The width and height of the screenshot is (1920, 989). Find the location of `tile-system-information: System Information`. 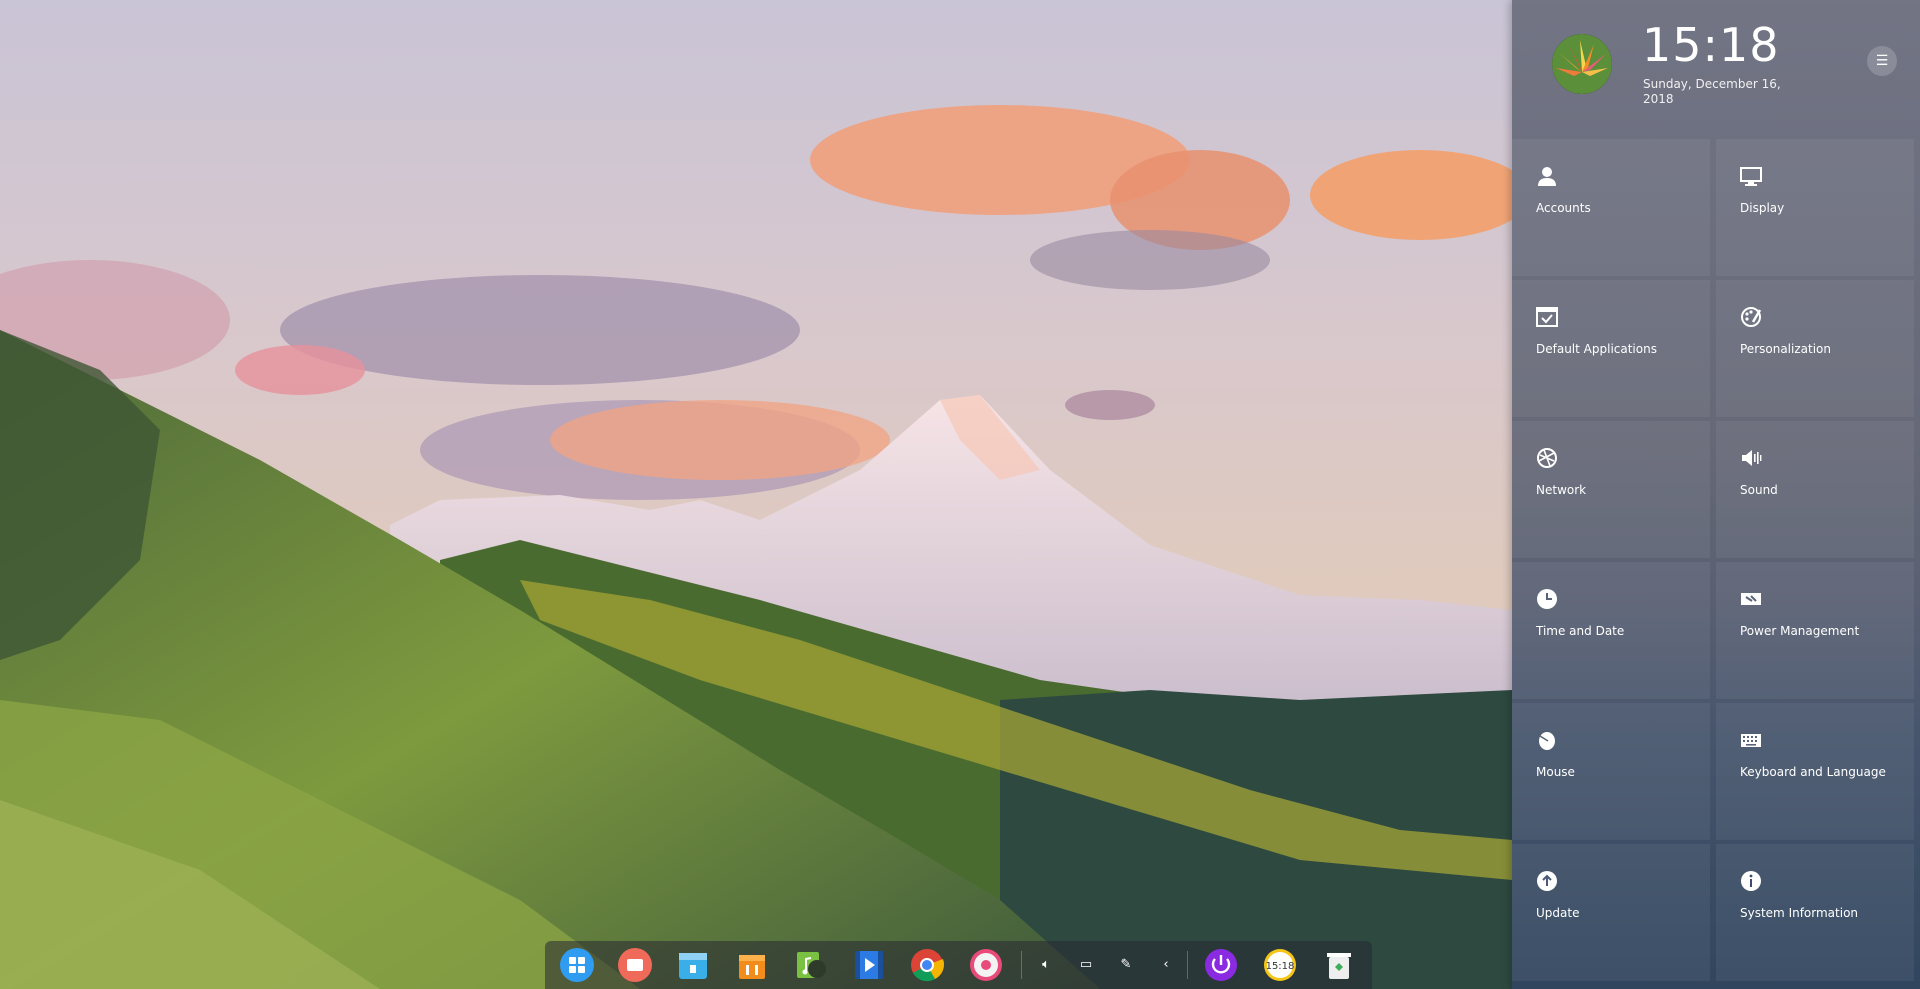

tile-system-information: System Information is located at coordinates (1815, 912).